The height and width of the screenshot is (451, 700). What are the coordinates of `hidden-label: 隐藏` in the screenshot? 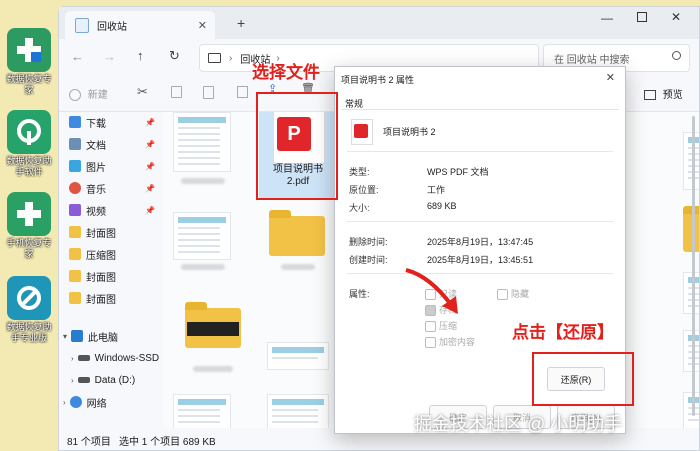 It's located at (520, 294).